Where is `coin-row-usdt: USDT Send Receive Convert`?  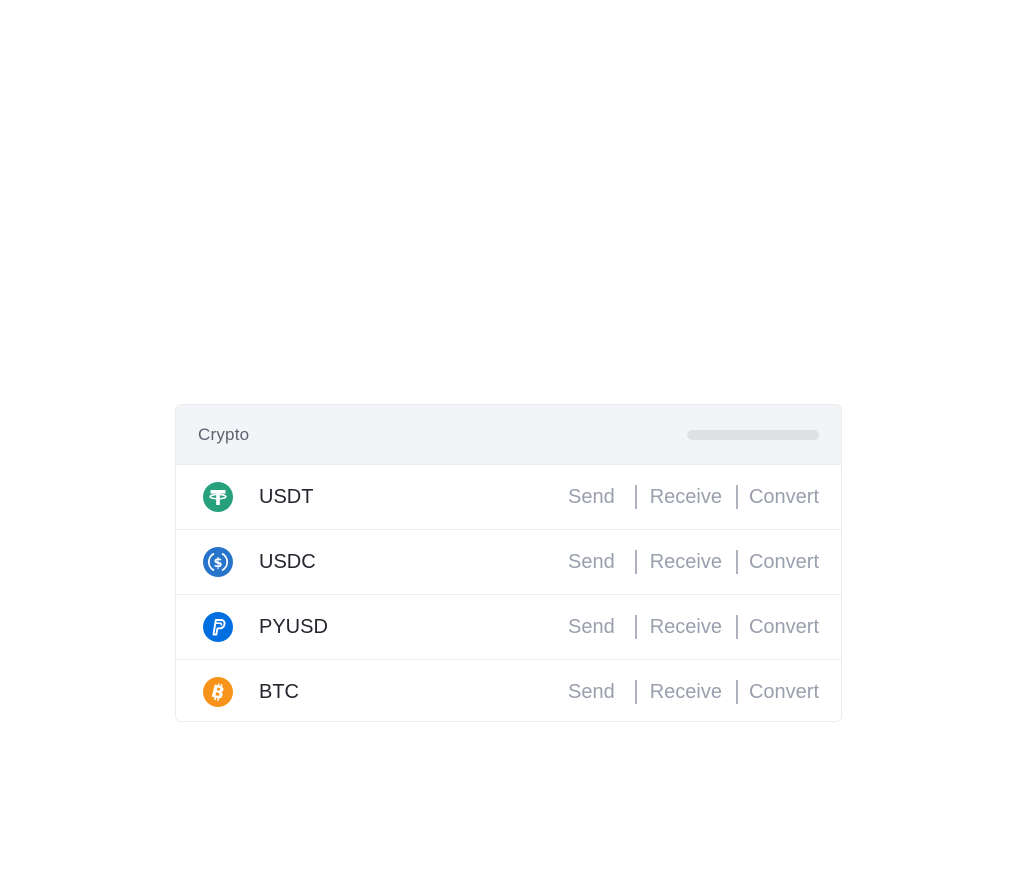
coin-row-usdt: USDT Send Receive Convert is located at coordinates (508, 496).